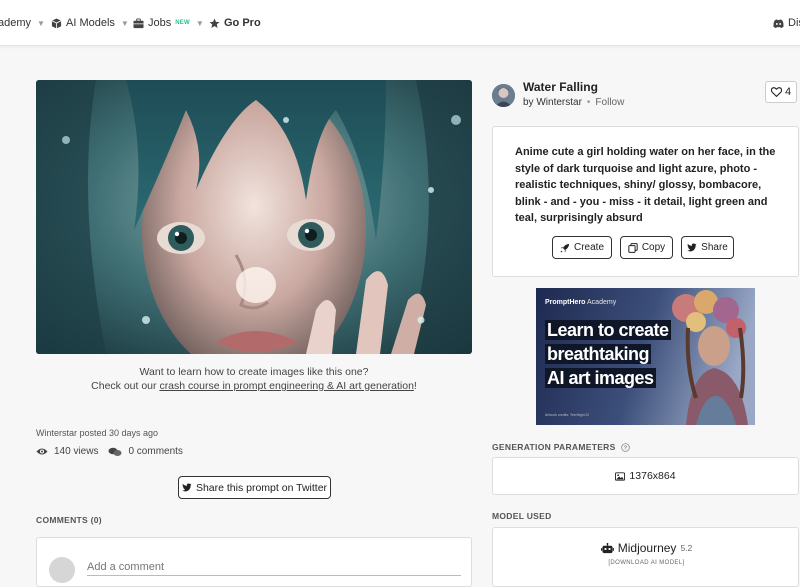 The height and width of the screenshot is (587, 800). I want to click on create-label: Create, so click(588, 247).